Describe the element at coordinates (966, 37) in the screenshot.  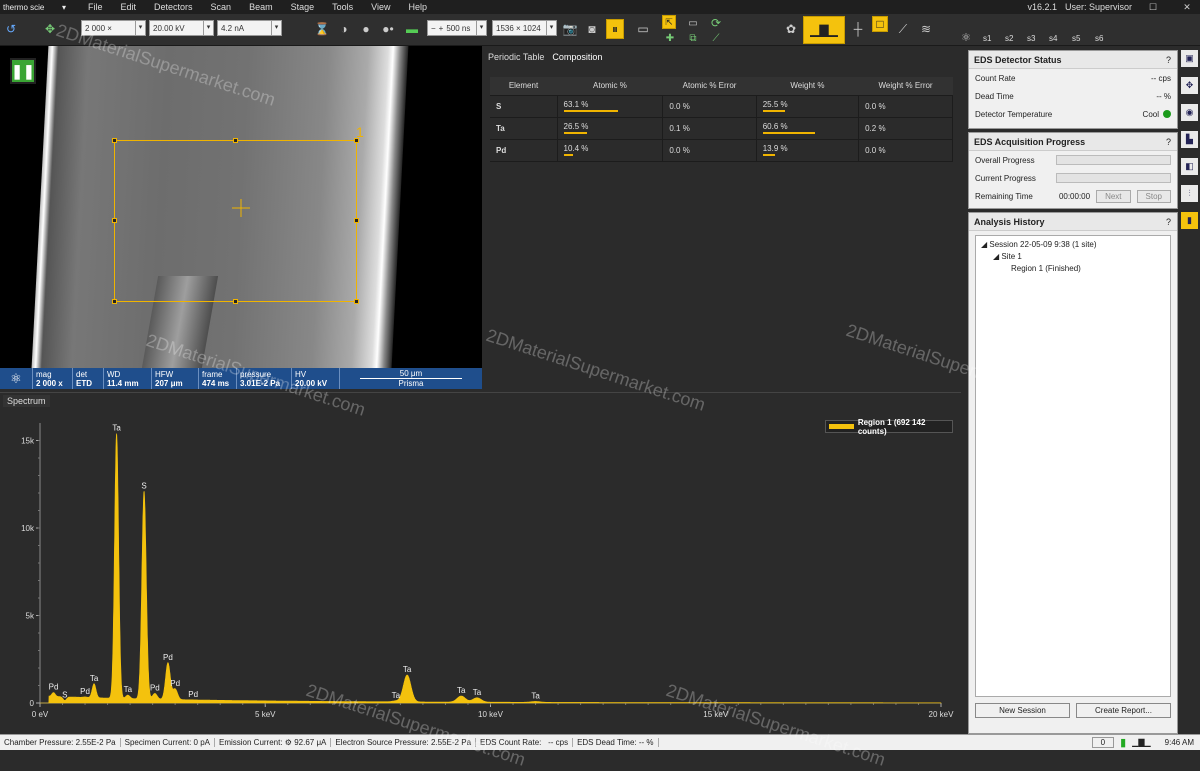
I see `atom-icon: ⚛` at that location.